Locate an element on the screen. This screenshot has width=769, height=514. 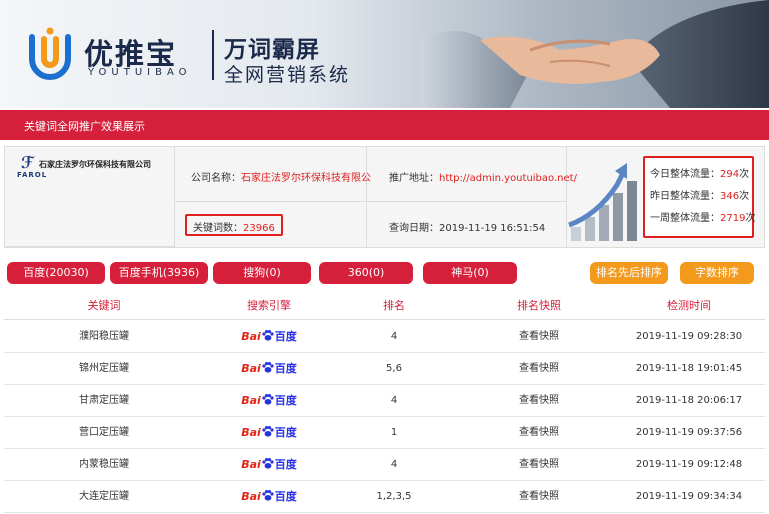
table-row: 甘肃定压罐 Bai 百度 4 查看快照 2019-11-18 20:06:17 is located at coordinates (384, 401).